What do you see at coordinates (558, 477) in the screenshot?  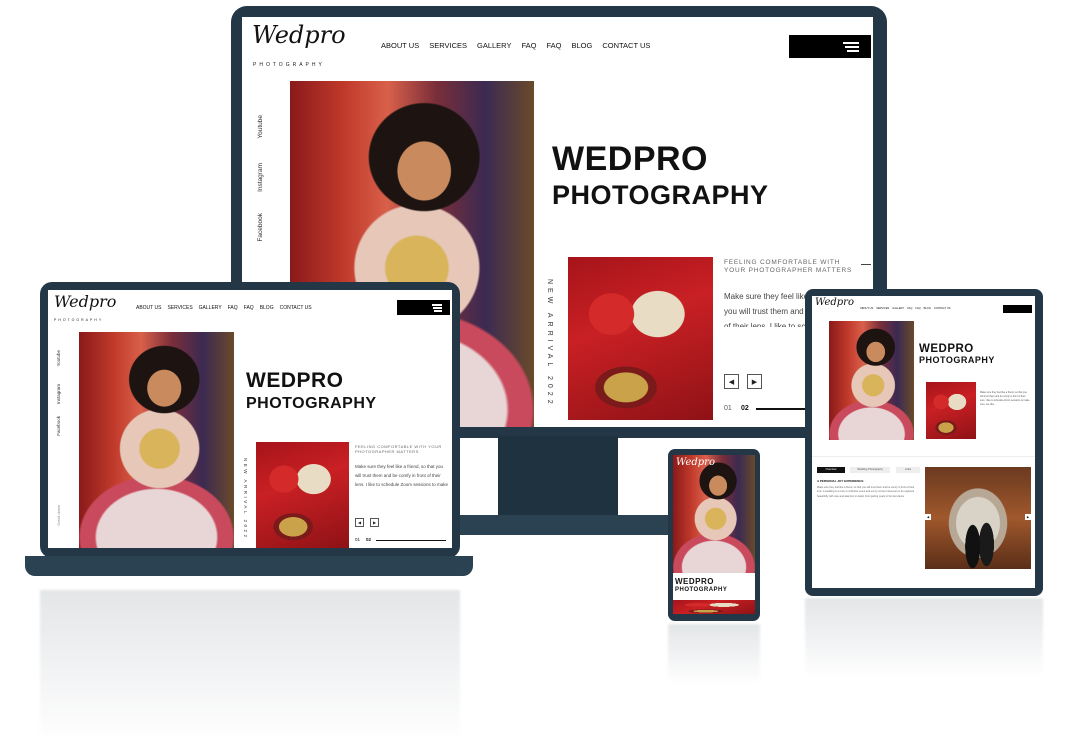 I see `monitor-stand` at bounding box center [558, 477].